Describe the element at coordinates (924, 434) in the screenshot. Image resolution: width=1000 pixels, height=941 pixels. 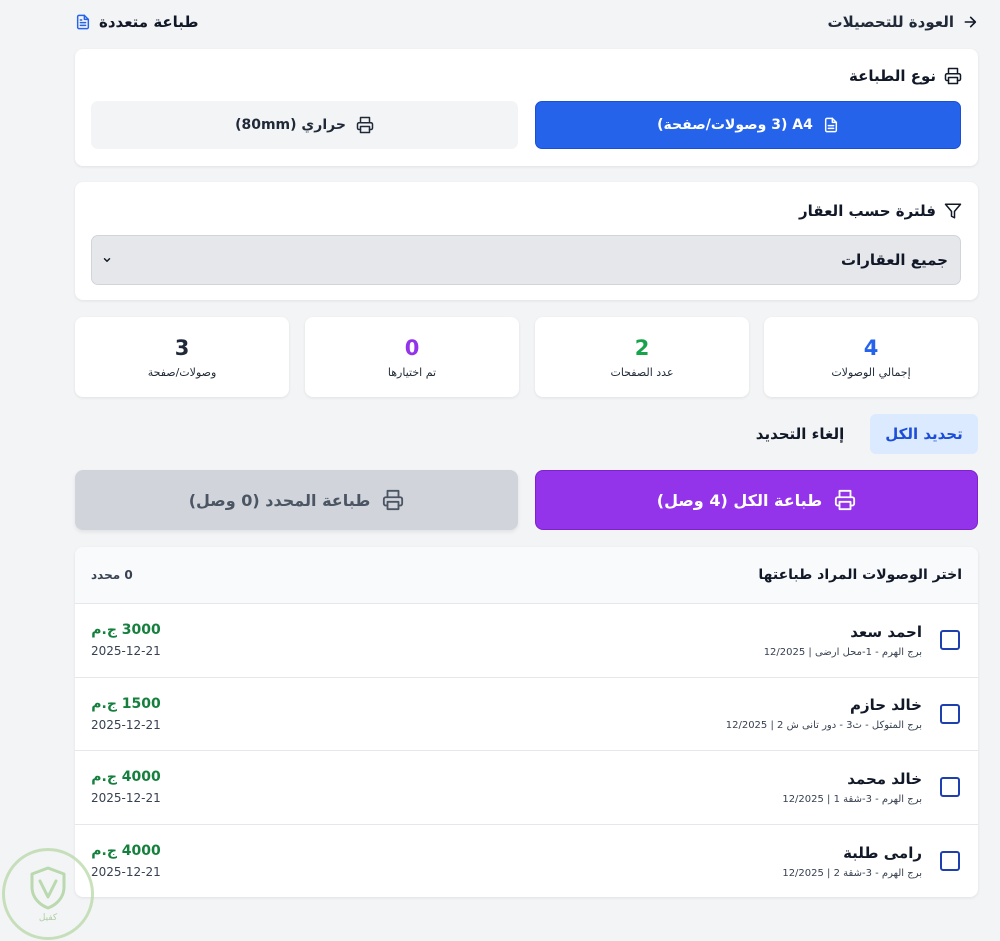
I see `select-all-button: تحديد الكل` at that location.